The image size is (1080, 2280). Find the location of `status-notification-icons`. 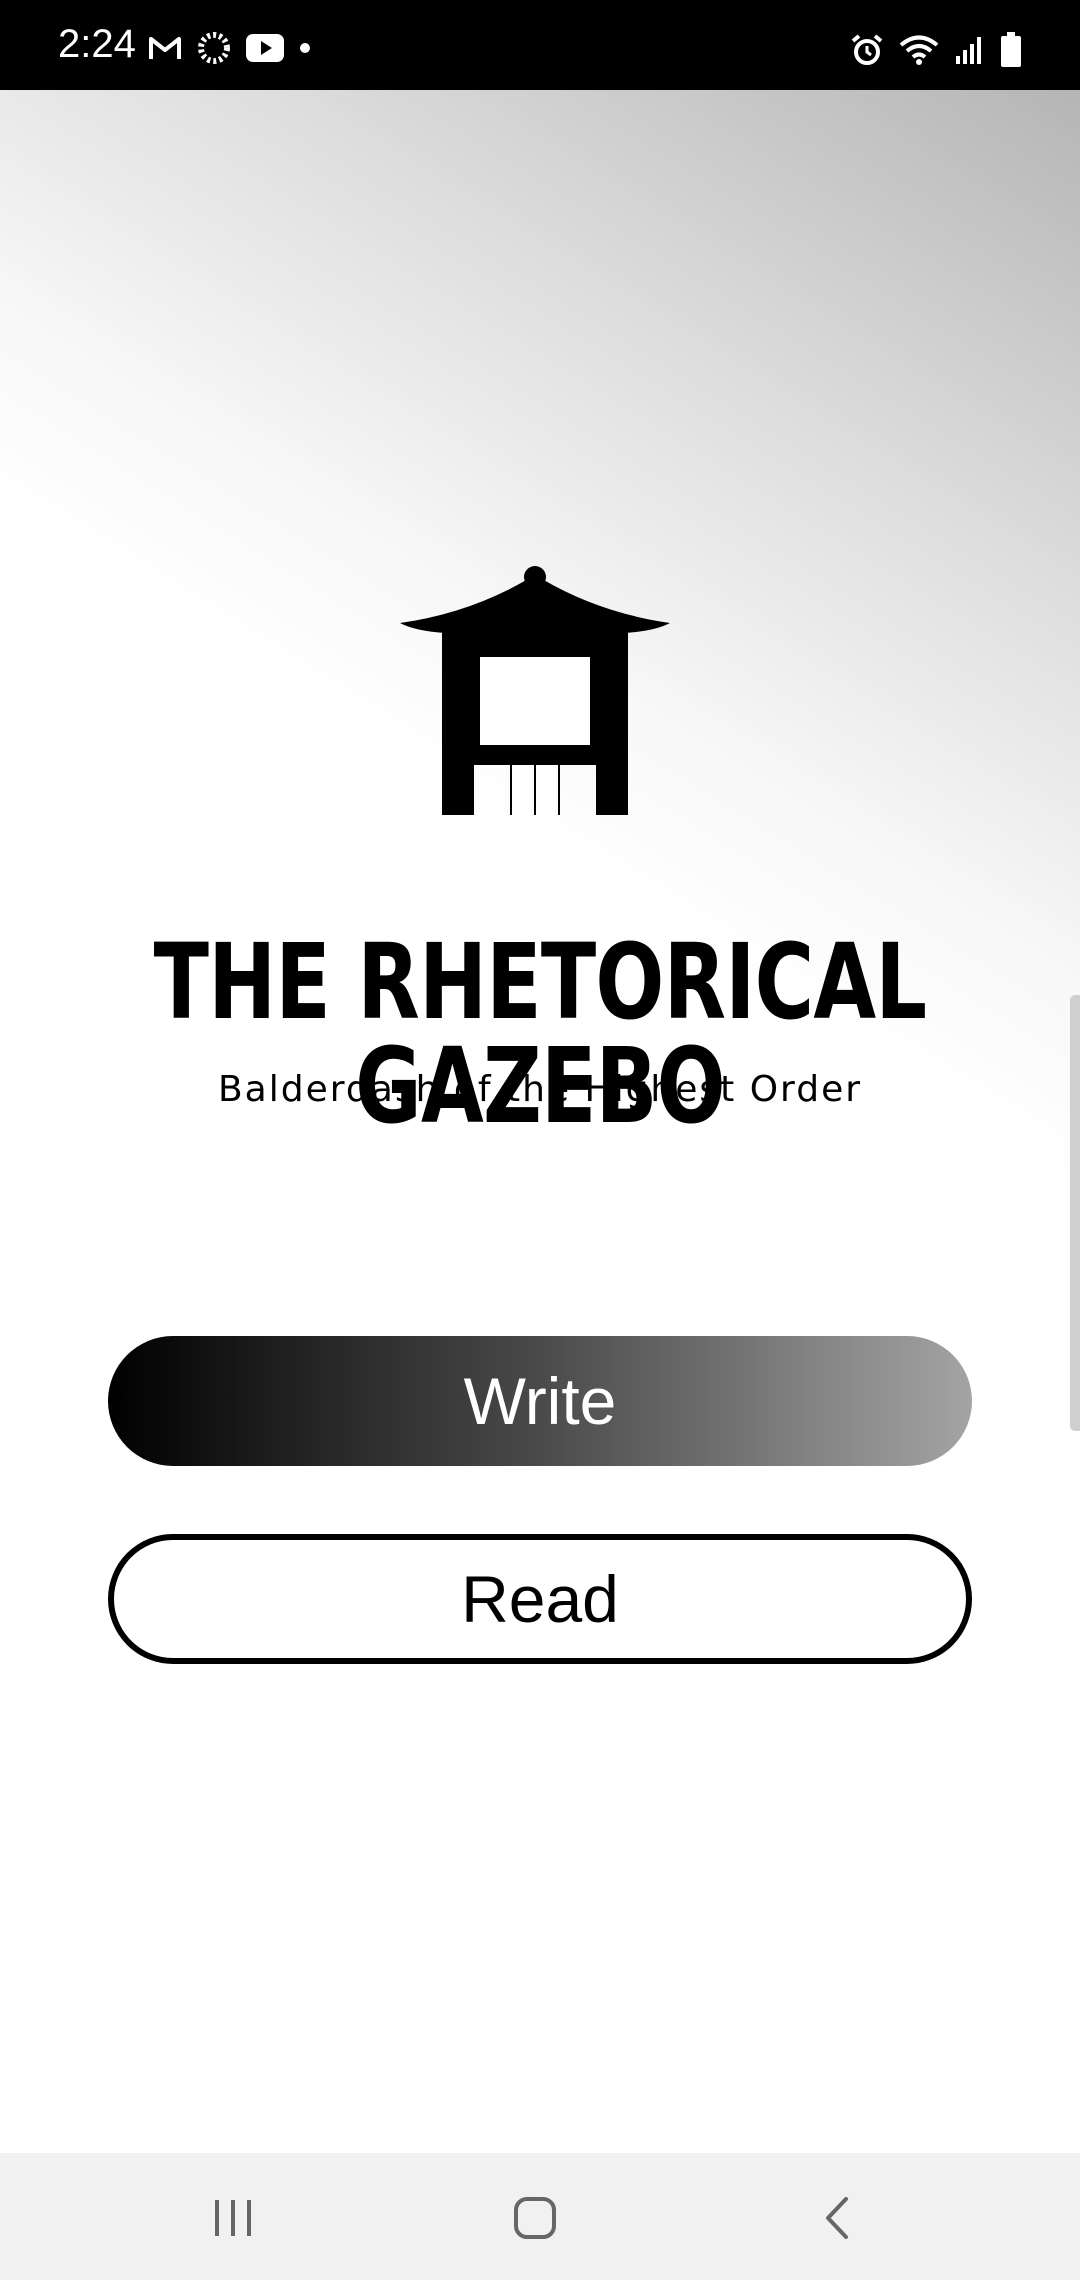

status-notification-icons is located at coordinates (230, 48).